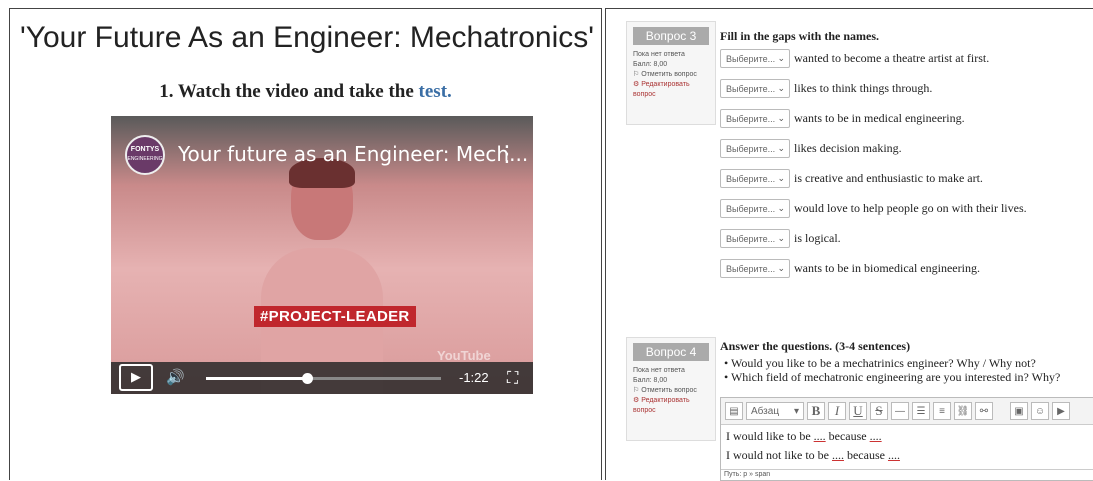 The width and height of the screenshot is (1093, 481). I want to click on gap-row: Выберите... ⌄ likes decision making., so click(811, 148).